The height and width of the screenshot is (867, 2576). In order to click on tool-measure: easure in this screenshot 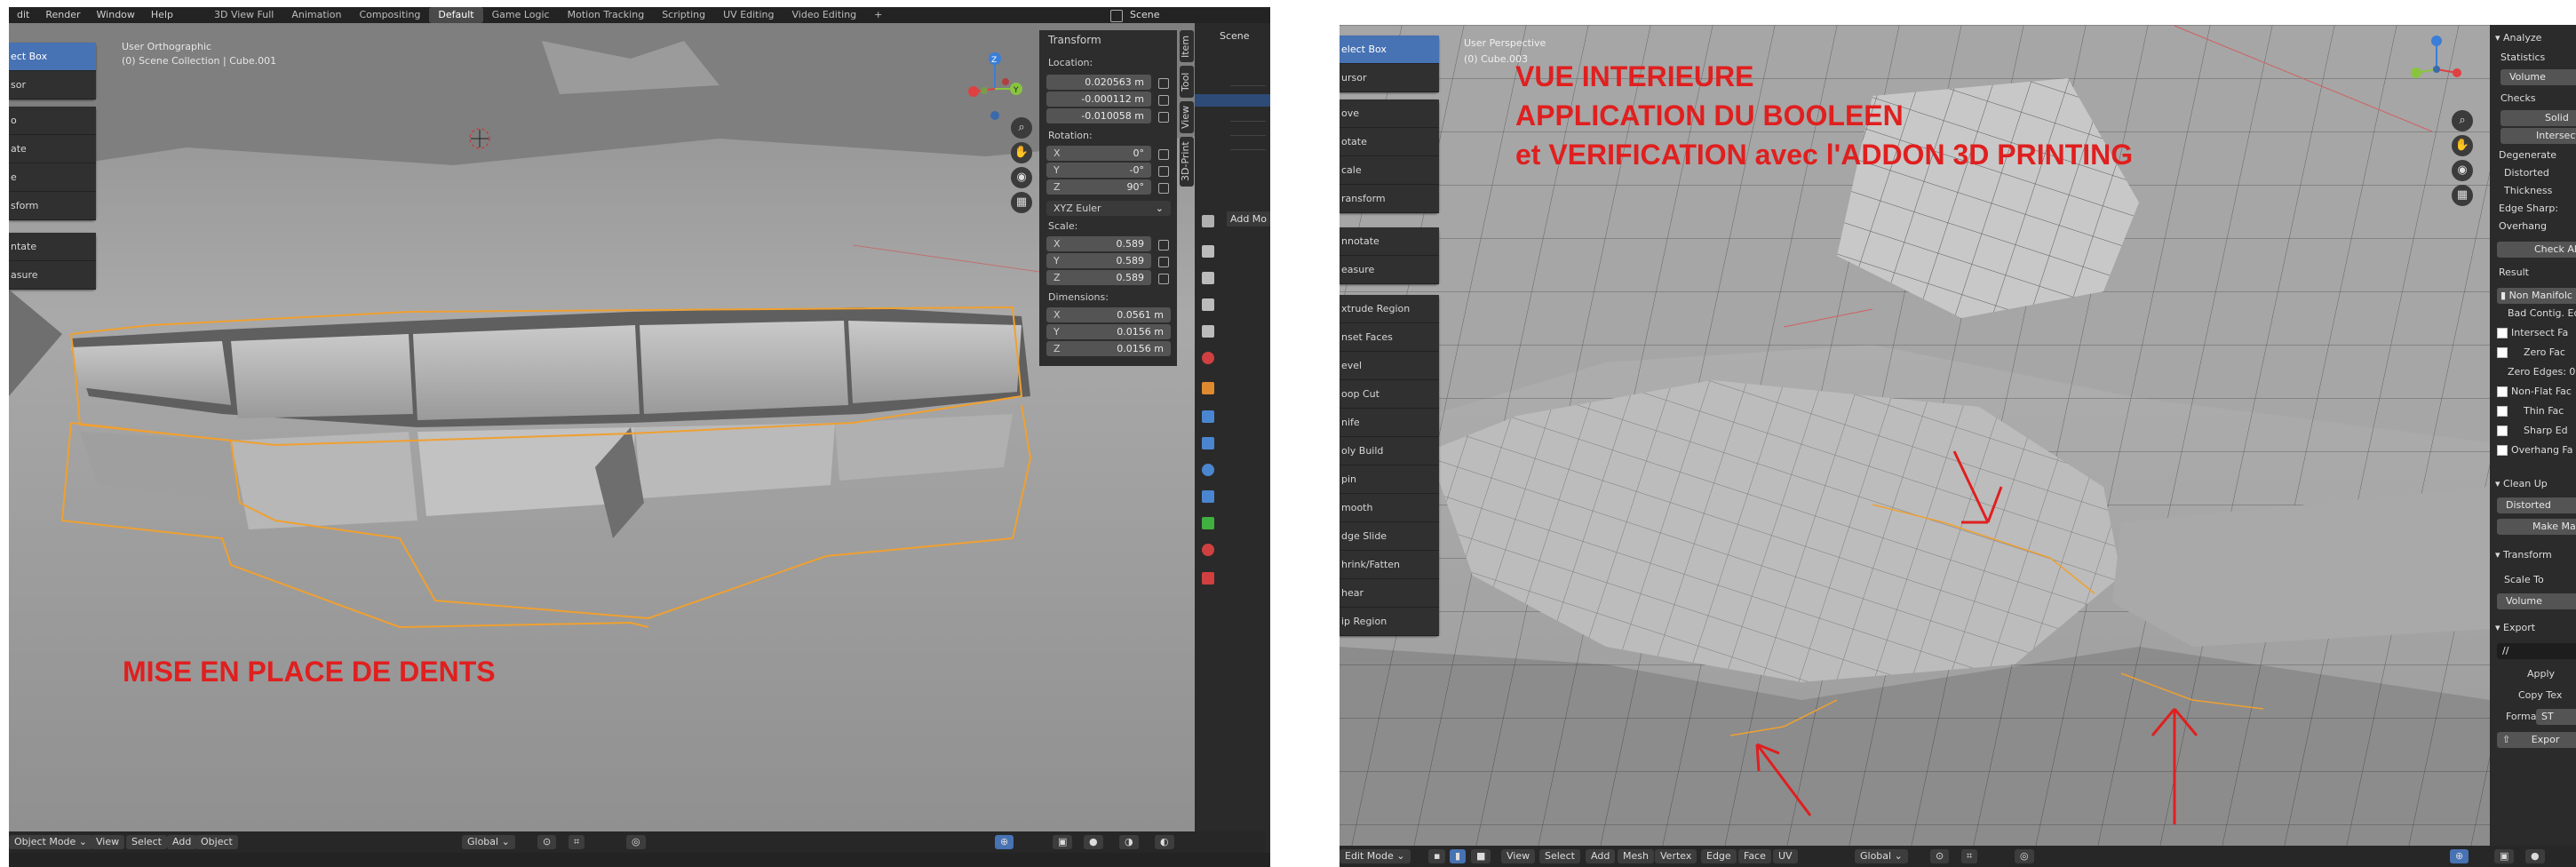, I will do `click(1389, 270)`.